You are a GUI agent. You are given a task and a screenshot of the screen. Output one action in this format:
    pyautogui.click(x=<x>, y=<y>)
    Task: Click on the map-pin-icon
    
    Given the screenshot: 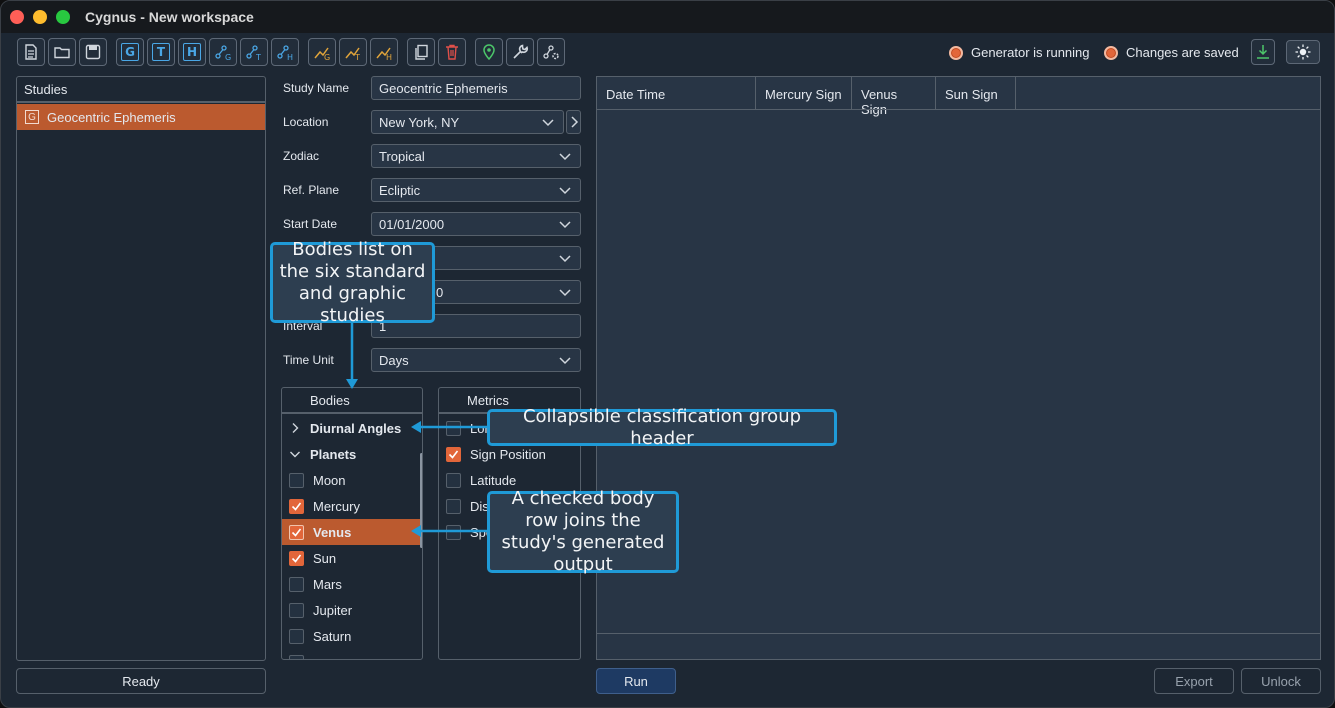 What is the action you would take?
    pyautogui.click(x=489, y=52)
    